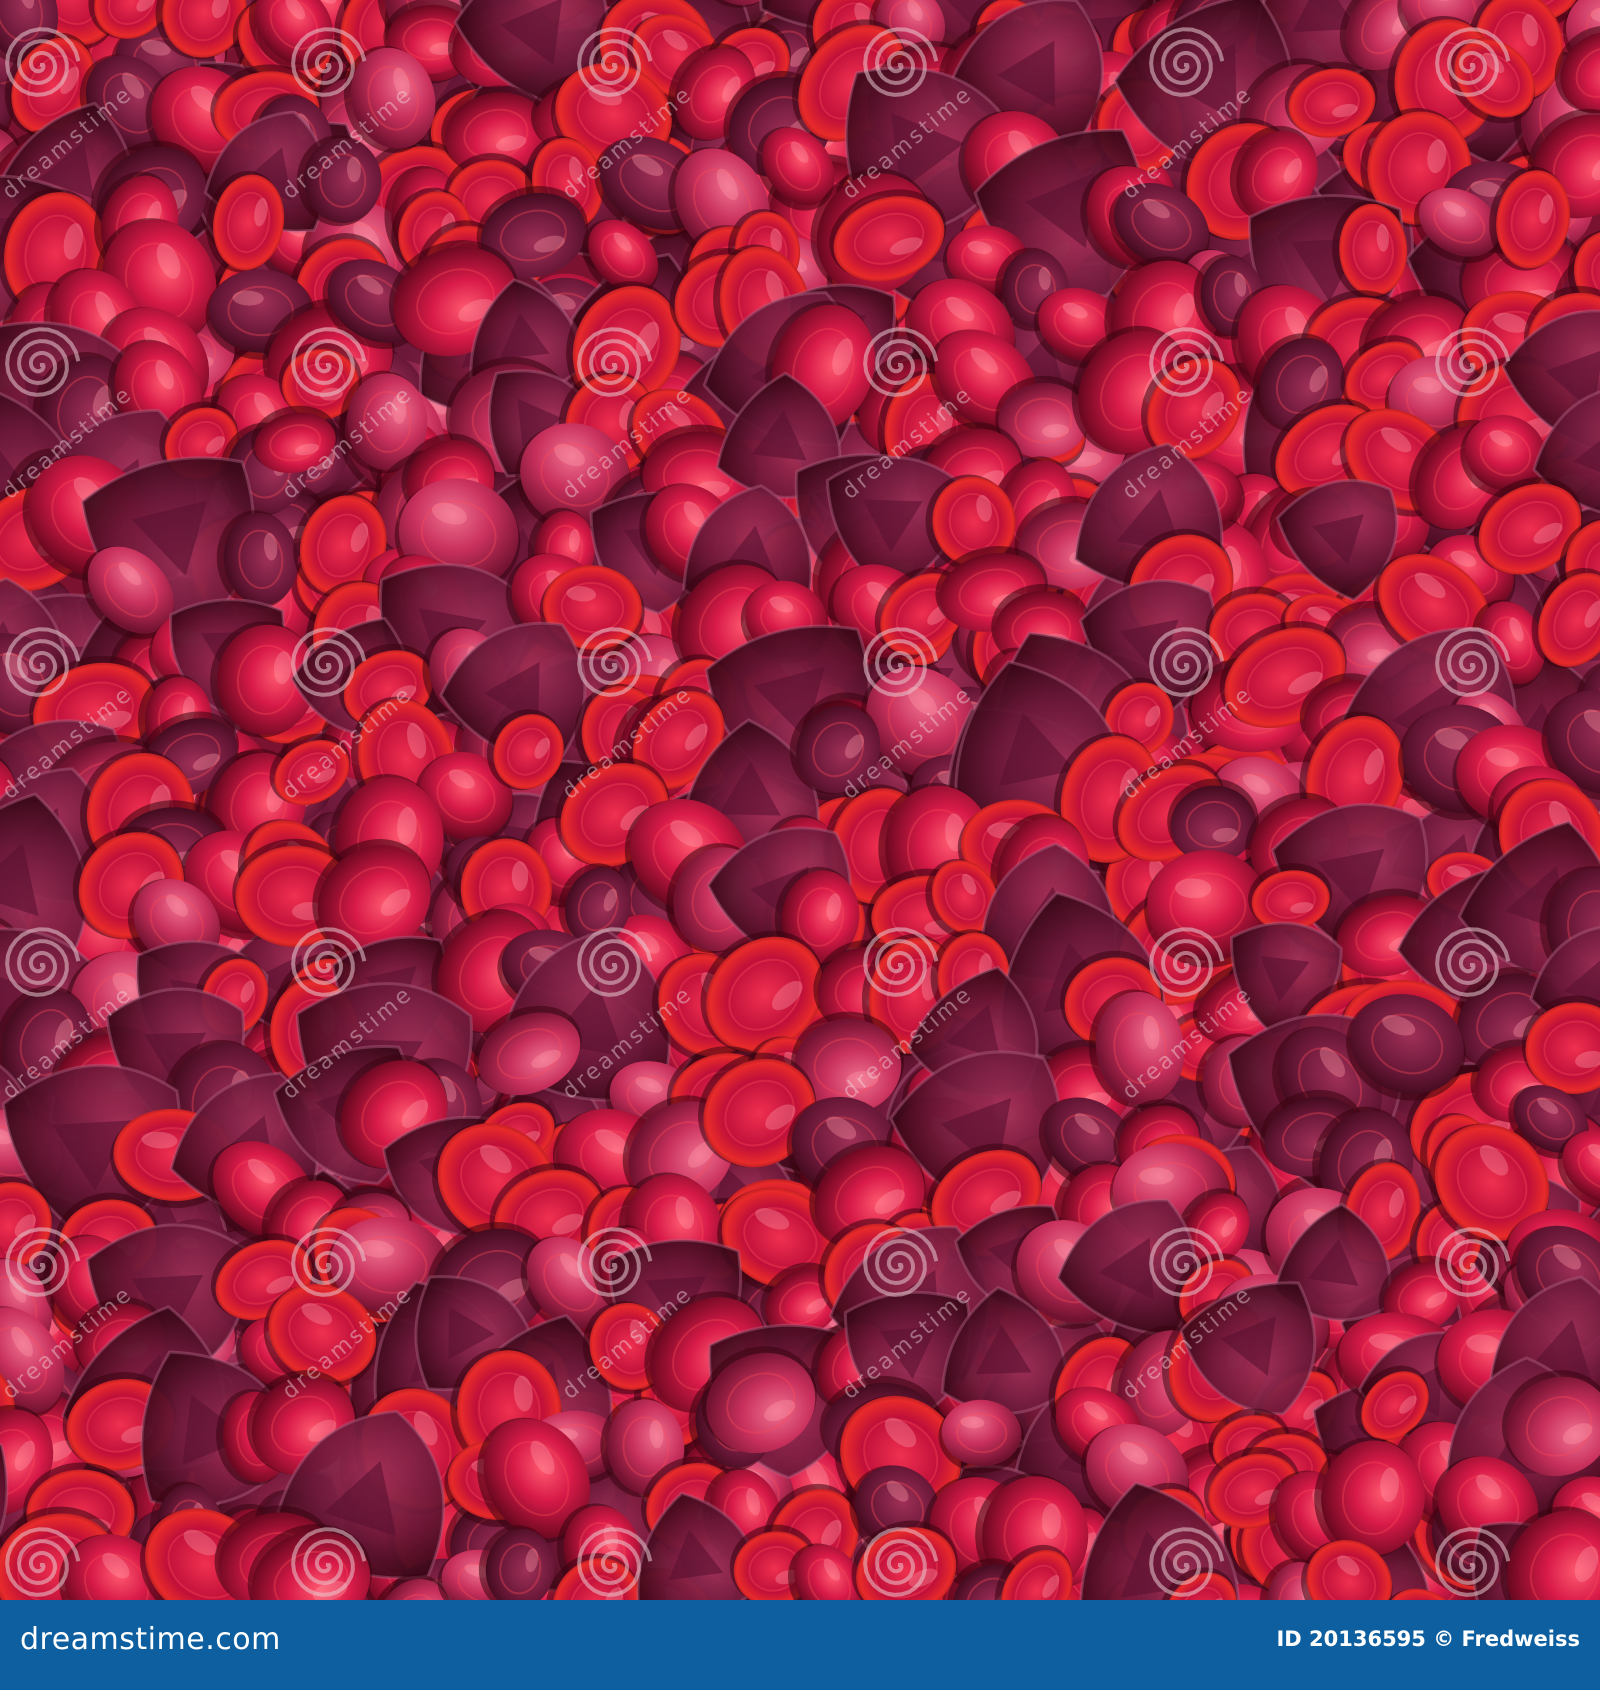 The height and width of the screenshot is (1690, 1600). What do you see at coordinates (800, 1645) in the screenshot?
I see `stock-footer-bar: dreamstime.com ID 20136595 © Fredweiss` at bounding box center [800, 1645].